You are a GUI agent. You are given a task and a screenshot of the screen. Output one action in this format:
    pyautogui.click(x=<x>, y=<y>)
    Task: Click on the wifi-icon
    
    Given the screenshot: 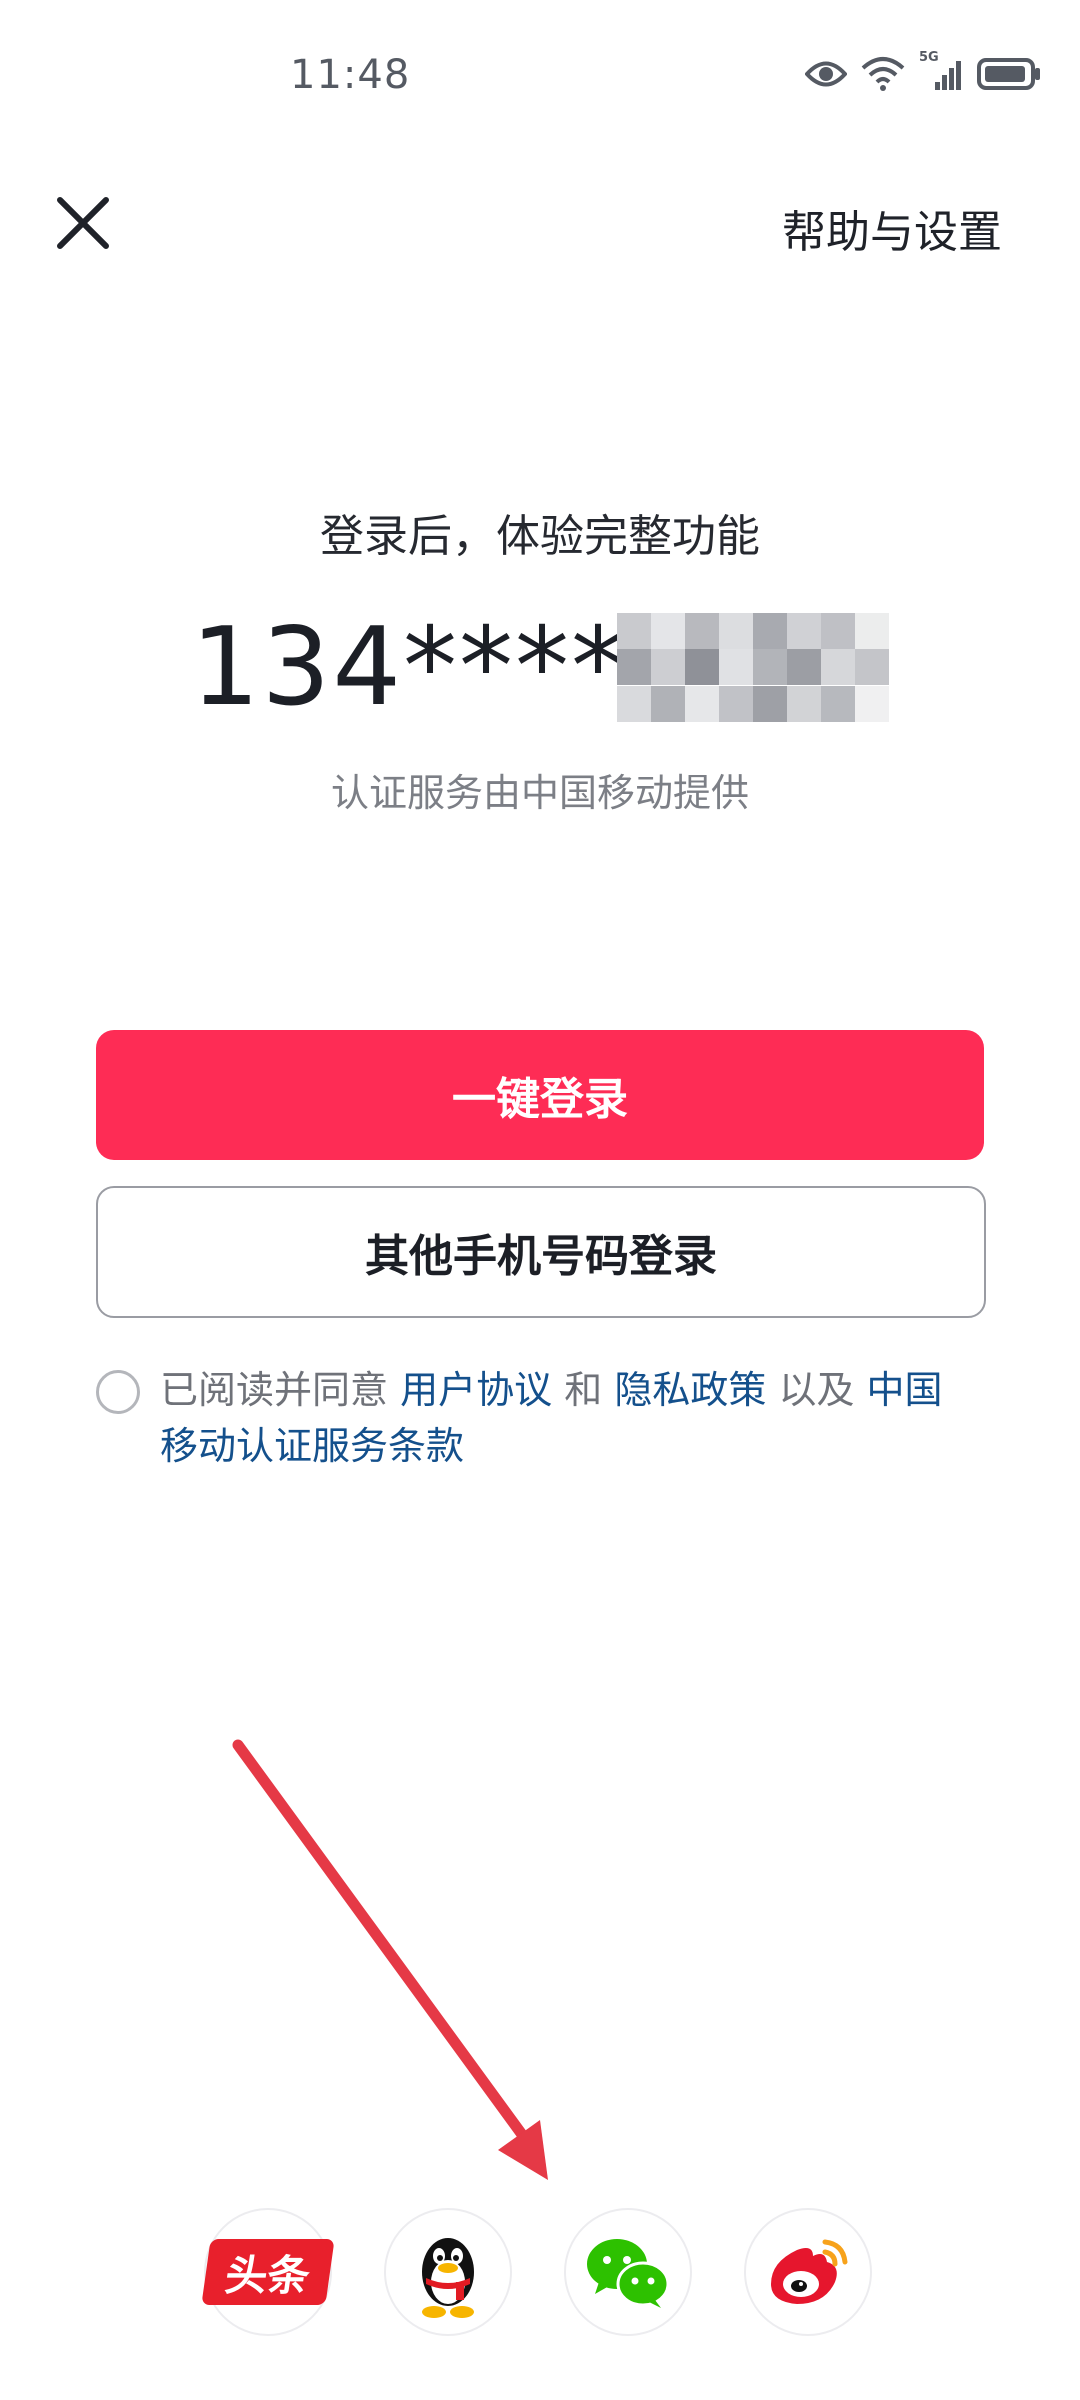 What is the action you would take?
    pyautogui.click(x=883, y=74)
    